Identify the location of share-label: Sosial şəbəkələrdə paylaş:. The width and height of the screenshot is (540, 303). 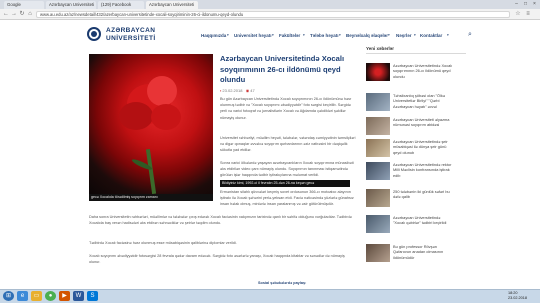
(282, 283).